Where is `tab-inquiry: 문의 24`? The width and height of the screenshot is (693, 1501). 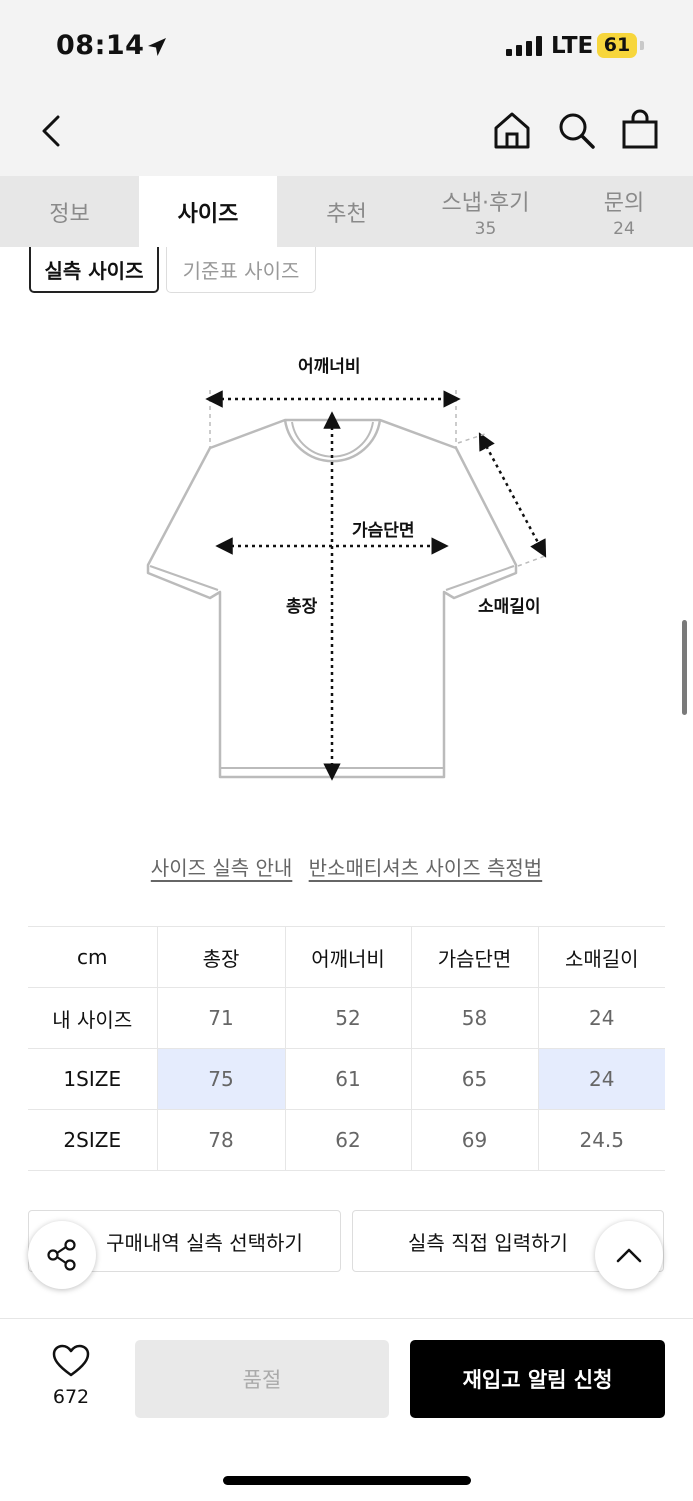 tab-inquiry: 문의 24 is located at coordinates (624, 211).